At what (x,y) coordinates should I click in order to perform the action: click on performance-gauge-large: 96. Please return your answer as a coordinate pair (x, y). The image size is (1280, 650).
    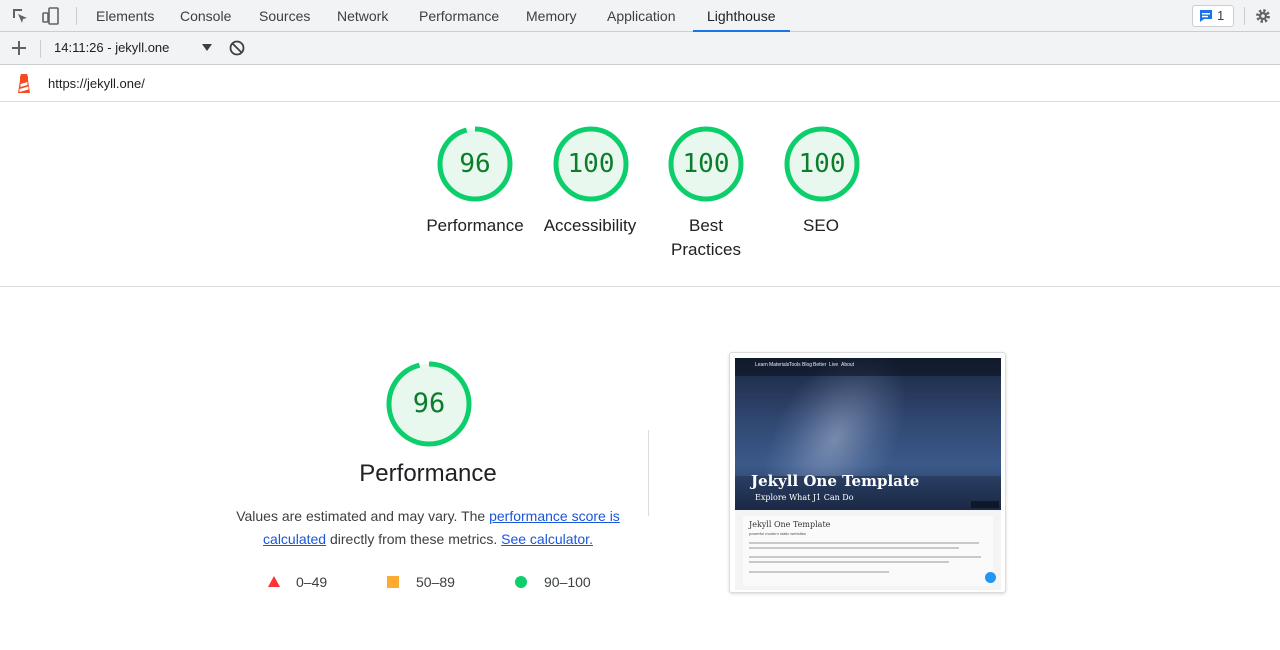
    Looking at the image, I should click on (429, 404).